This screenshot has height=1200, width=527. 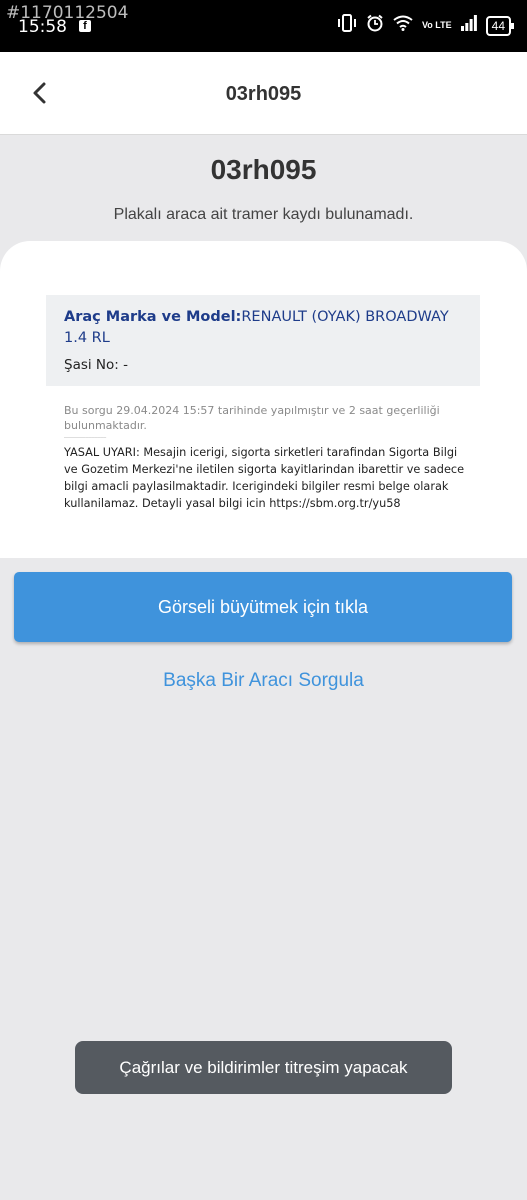 I want to click on system-icons: Vo LTE 44, so click(x=426, y=25).